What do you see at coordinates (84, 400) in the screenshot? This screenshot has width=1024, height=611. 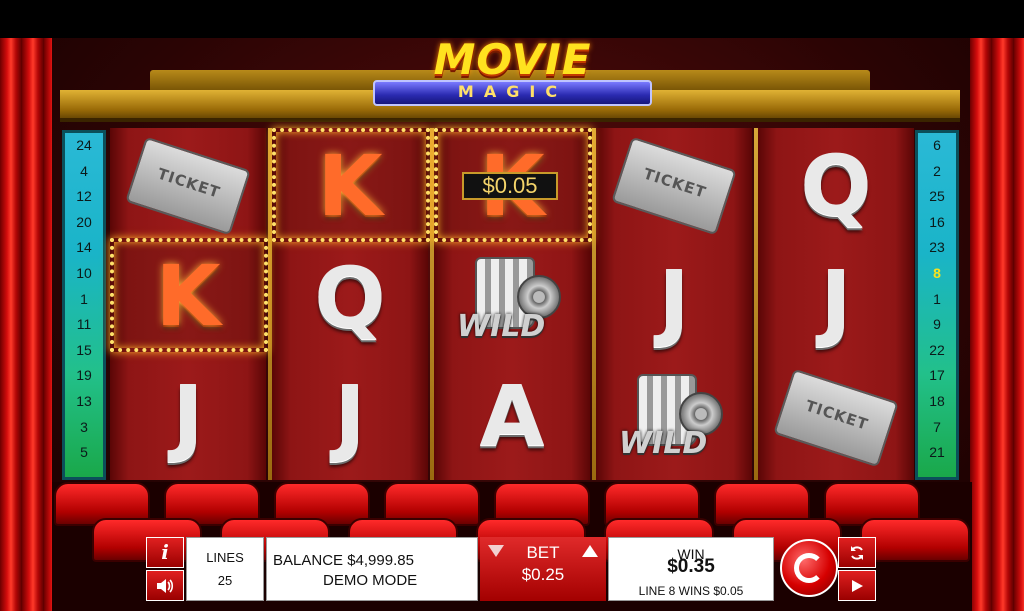 I see `payline-number: 13` at bounding box center [84, 400].